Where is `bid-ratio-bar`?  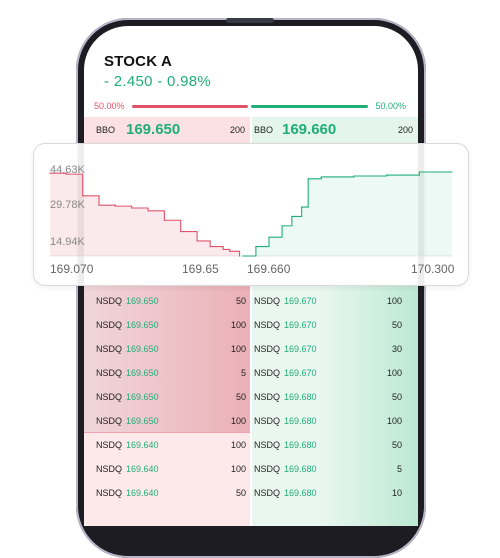
bid-ratio-bar is located at coordinates (190, 106).